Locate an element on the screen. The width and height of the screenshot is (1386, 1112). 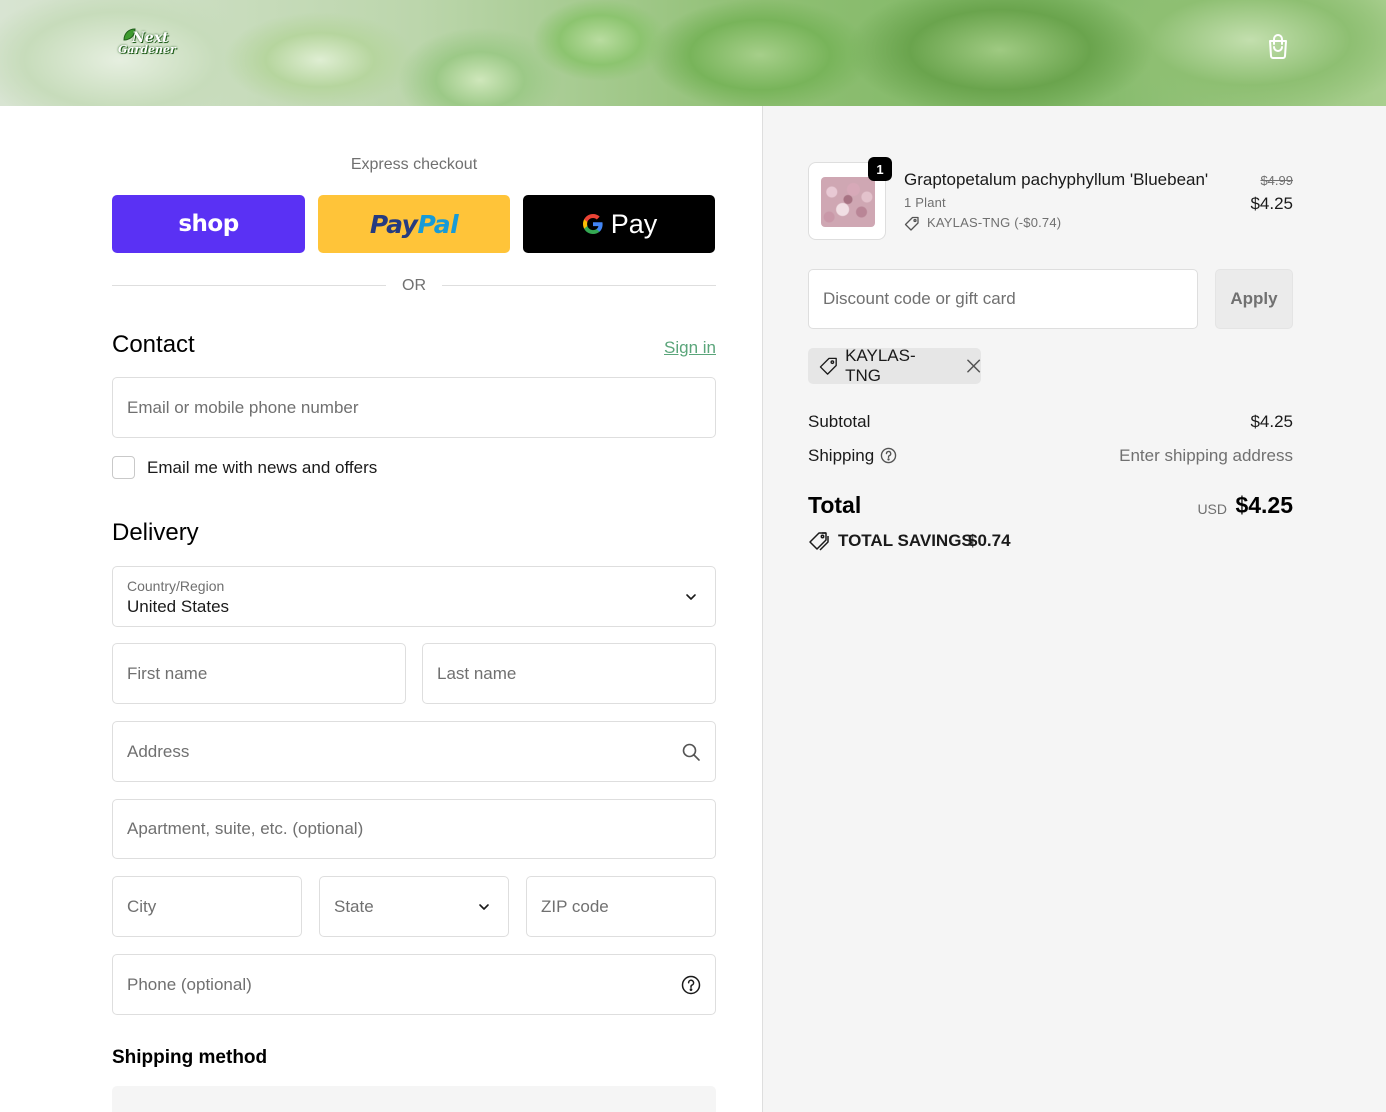
close-icon is located at coordinates (973, 366).